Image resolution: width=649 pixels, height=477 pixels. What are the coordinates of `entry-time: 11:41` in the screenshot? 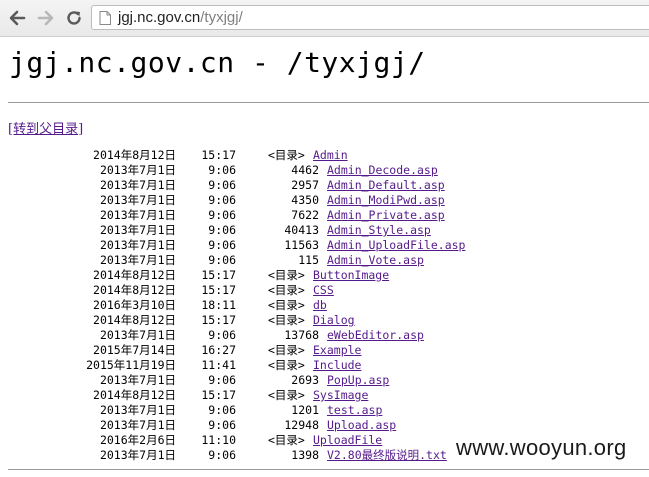 It's located at (218, 365).